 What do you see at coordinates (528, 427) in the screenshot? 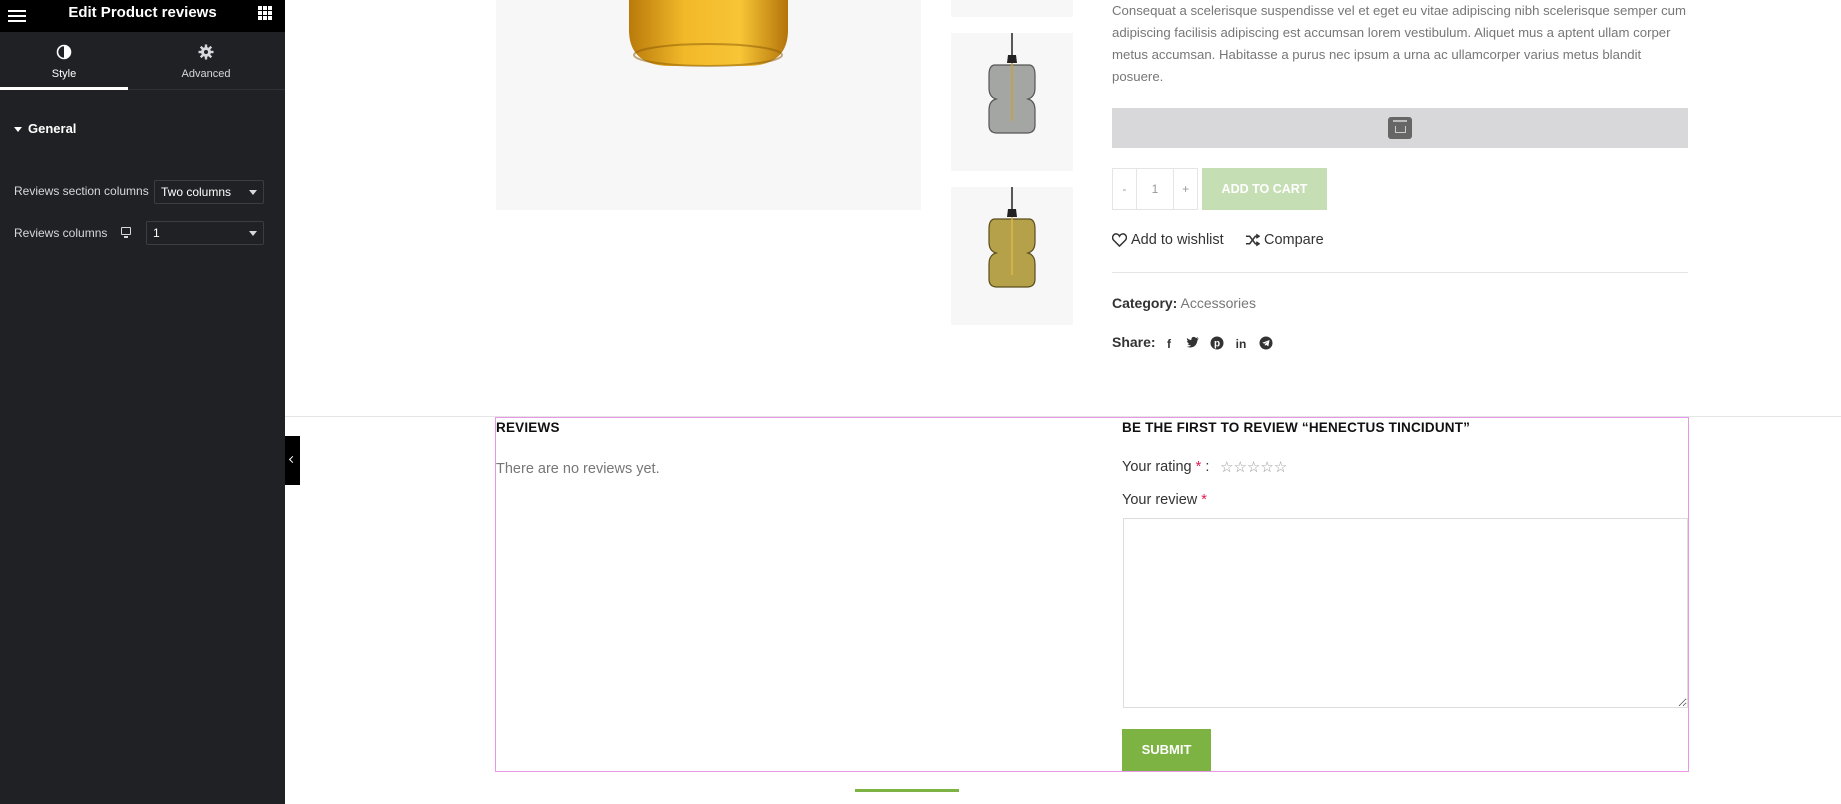
I see `reviews-title: REVIEWS` at bounding box center [528, 427].